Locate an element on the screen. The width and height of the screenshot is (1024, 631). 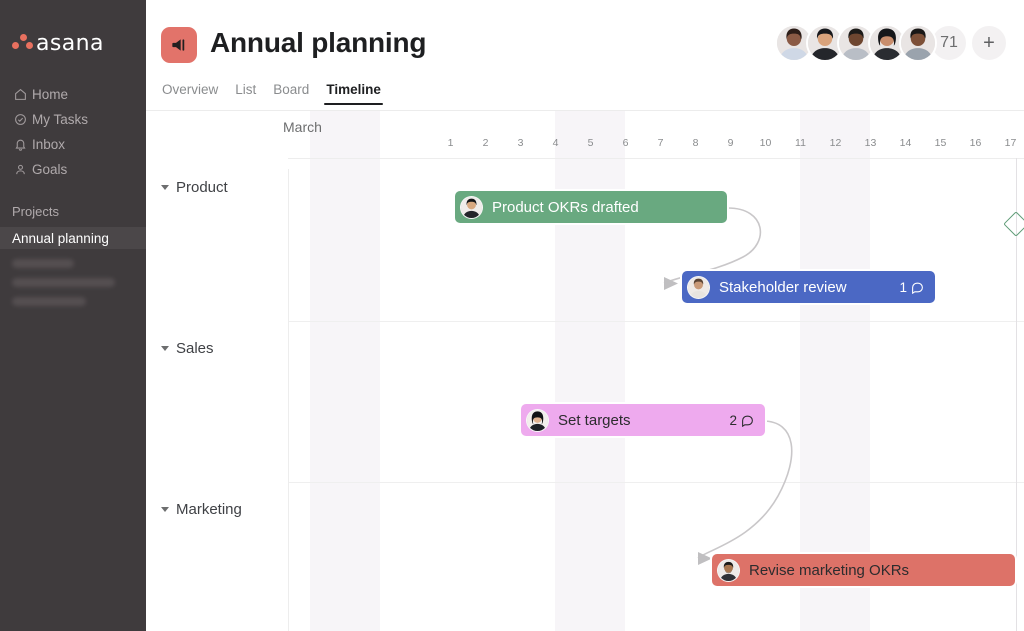
date-header-divider is located at coordinates (656, 158).